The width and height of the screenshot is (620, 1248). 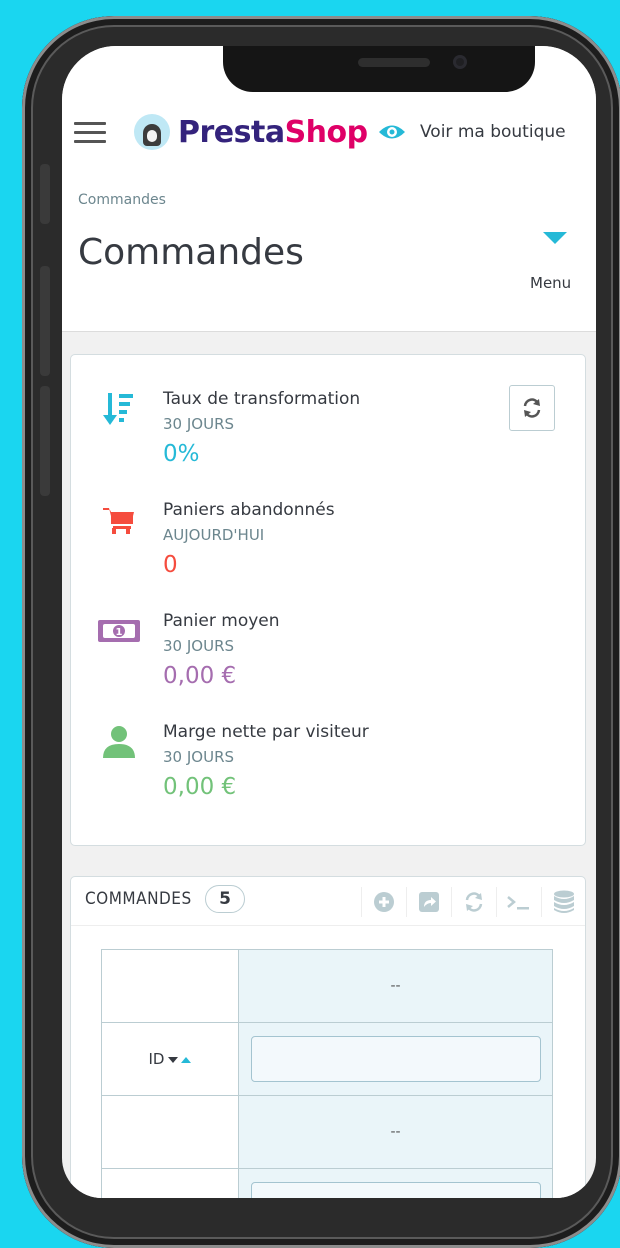 I want to click on kpi-title: Paniers abandonnés, so click(x=249, y=510).